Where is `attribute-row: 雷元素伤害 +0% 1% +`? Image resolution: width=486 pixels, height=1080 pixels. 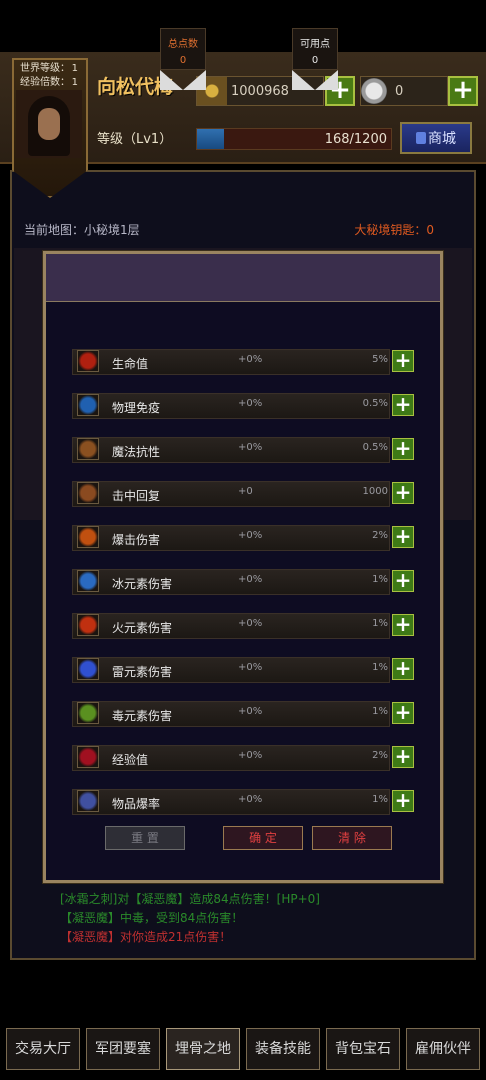 attribute-row: 雷元素伤害 +0% 1% + is located at coordinates (245, 670).